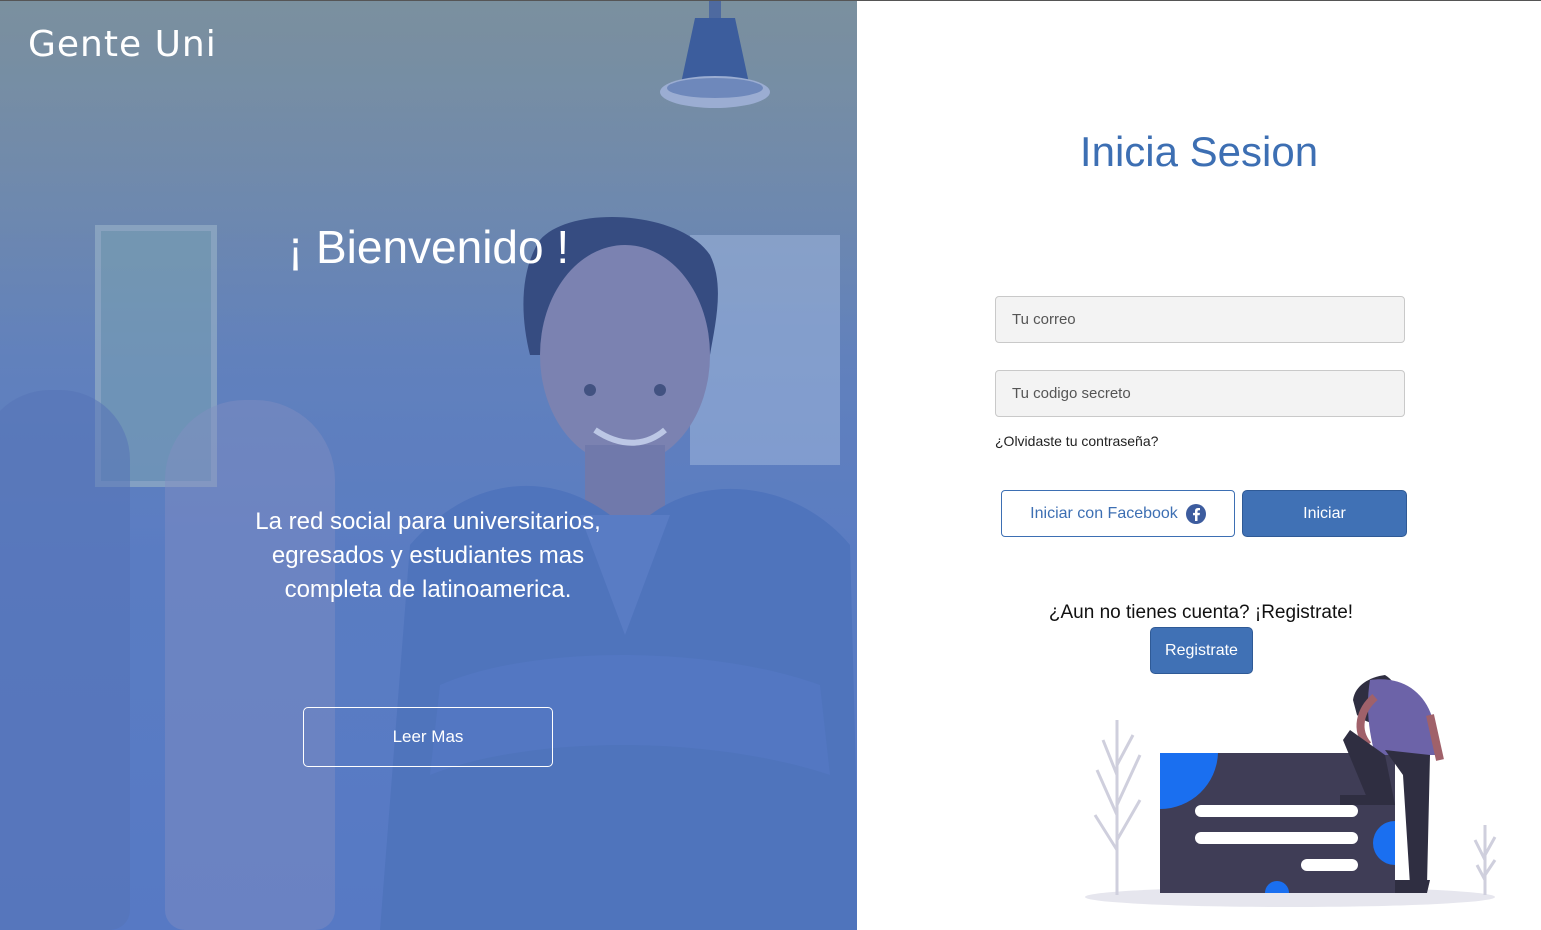 The width and height of the screenshot is (1541, 930). Describe the element at coordinates (428, 247) in the screenshot. I see `welcome-heading: ¡ Bienvenido !` at that location.